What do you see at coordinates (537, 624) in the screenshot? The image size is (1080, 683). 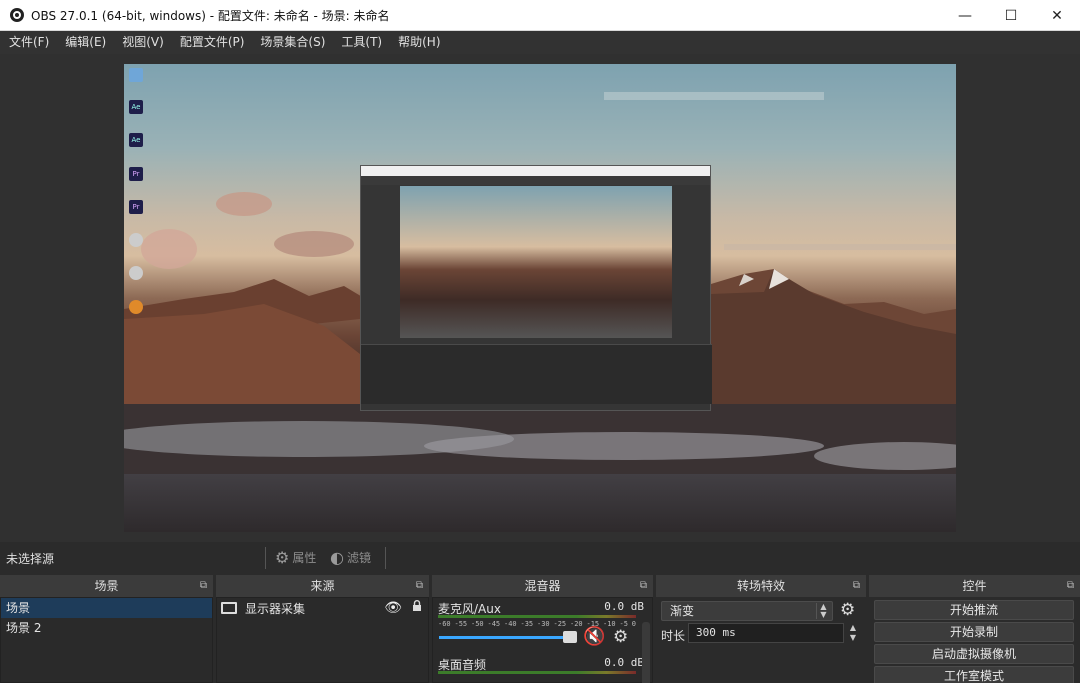 I see `meter-ticks: -60 -55 -50 -45 -40 -35 -30 -25 -20 -15 -10 -5 0` at bounding box center [537, 624].